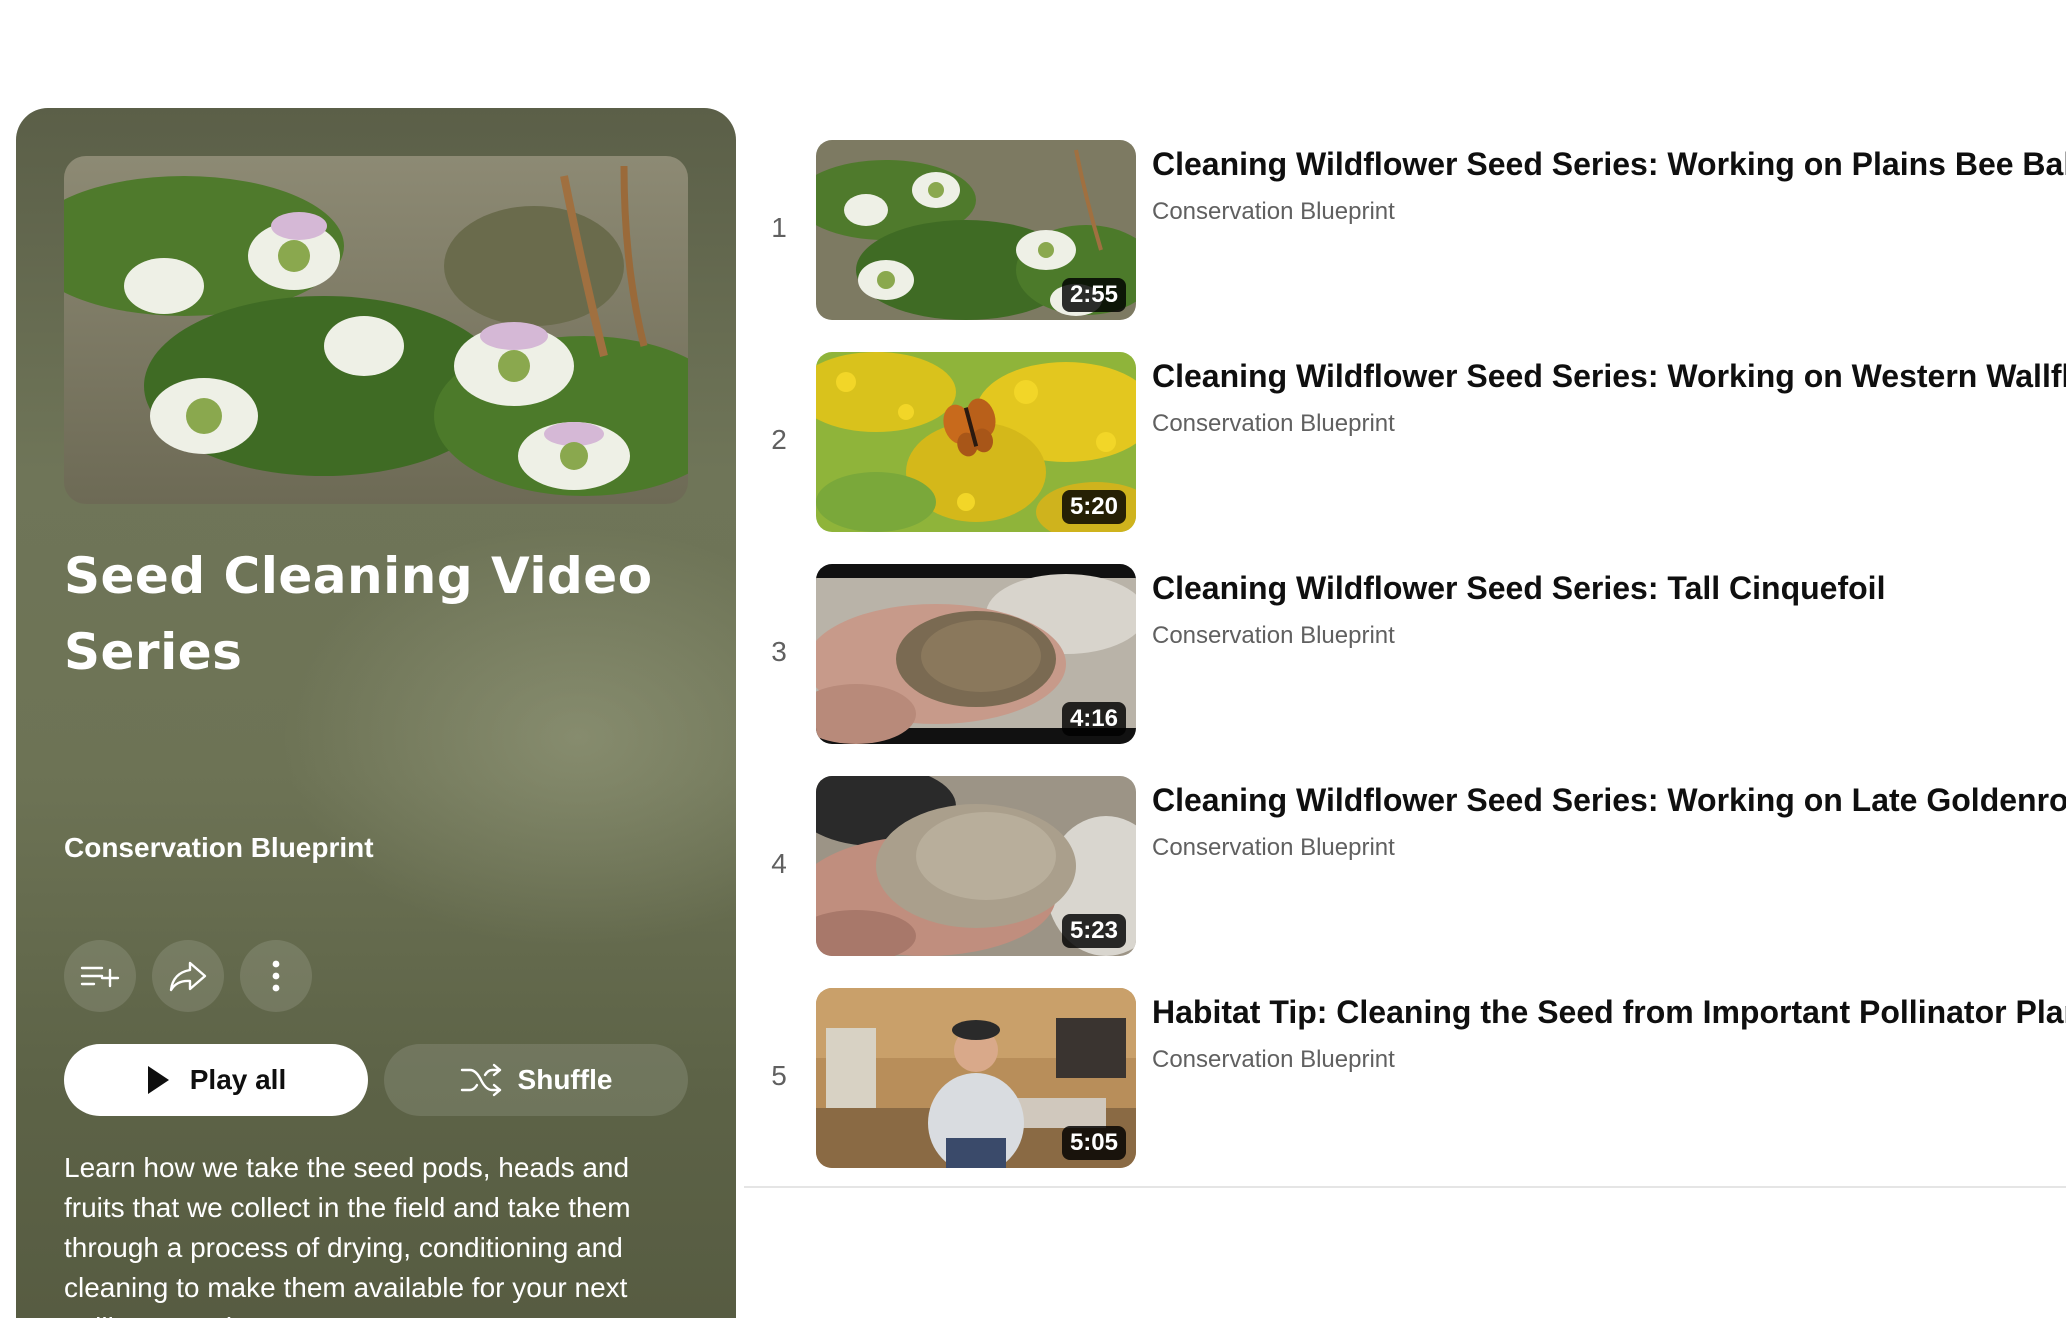 Image resolution: width=2066 pixels, height=1318 pixels. Describe the element at coordinates (779, 439) in the screenshot. I see `video-index: 2` at that location.